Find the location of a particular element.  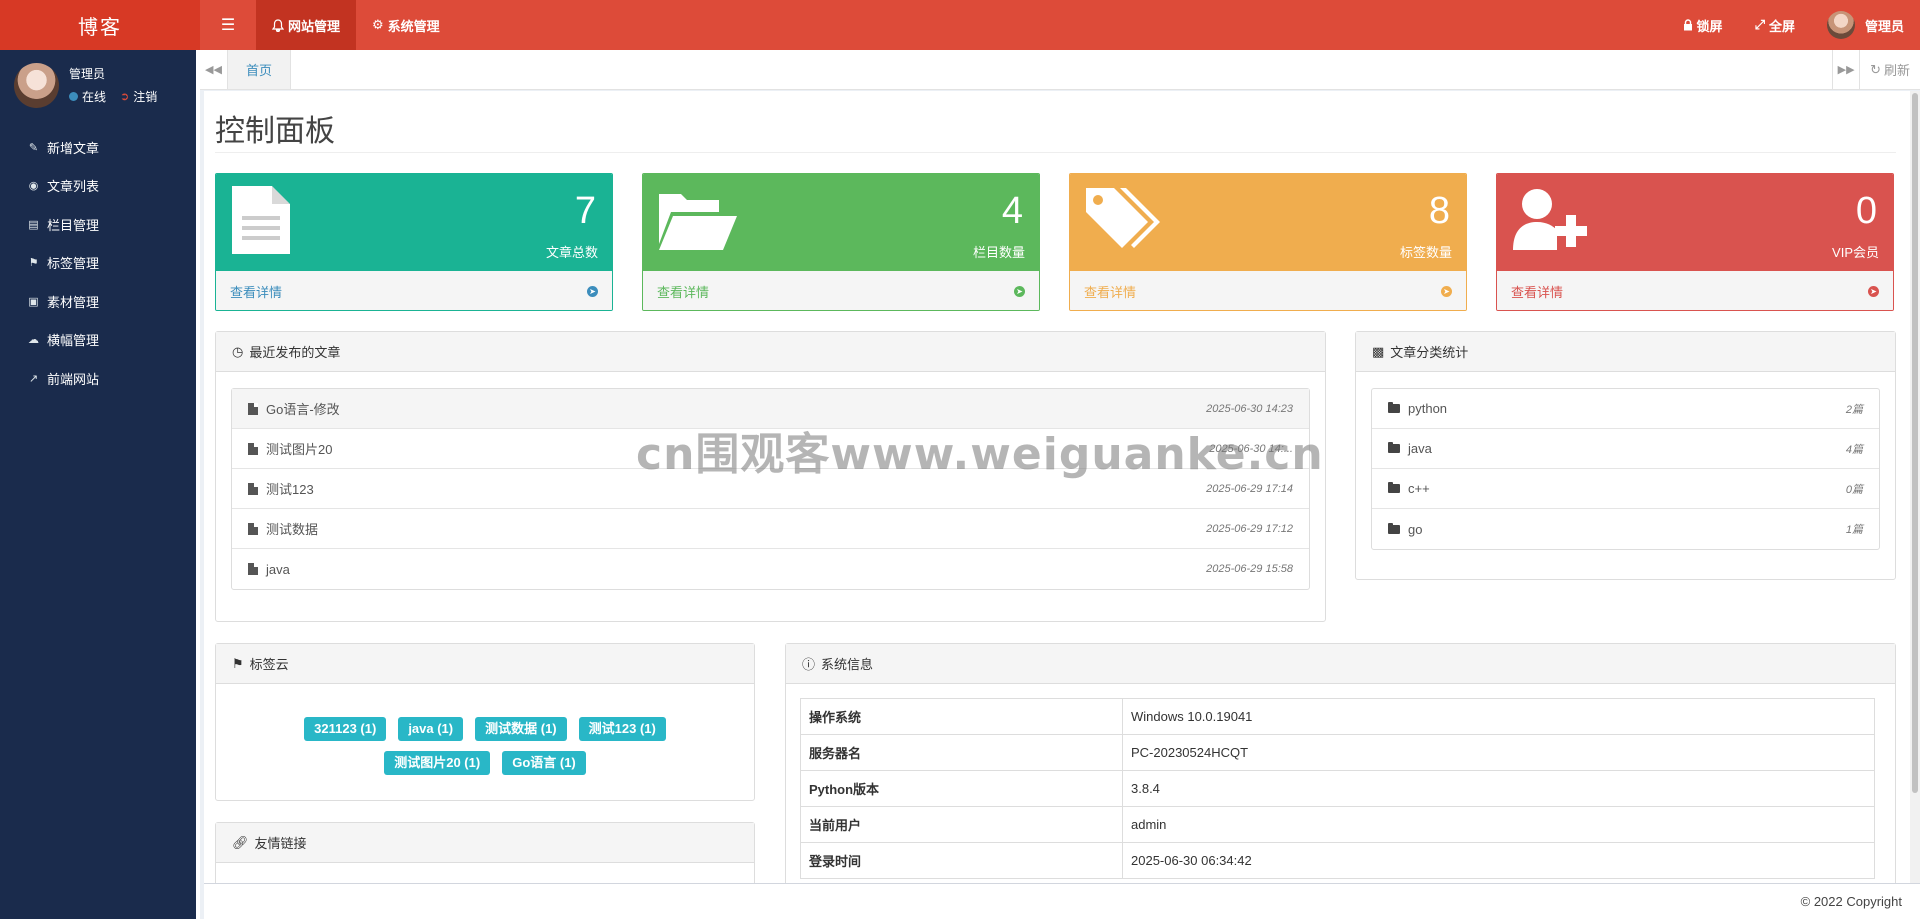

nav-label: 网站管理 is located at coordinates (314, 26).